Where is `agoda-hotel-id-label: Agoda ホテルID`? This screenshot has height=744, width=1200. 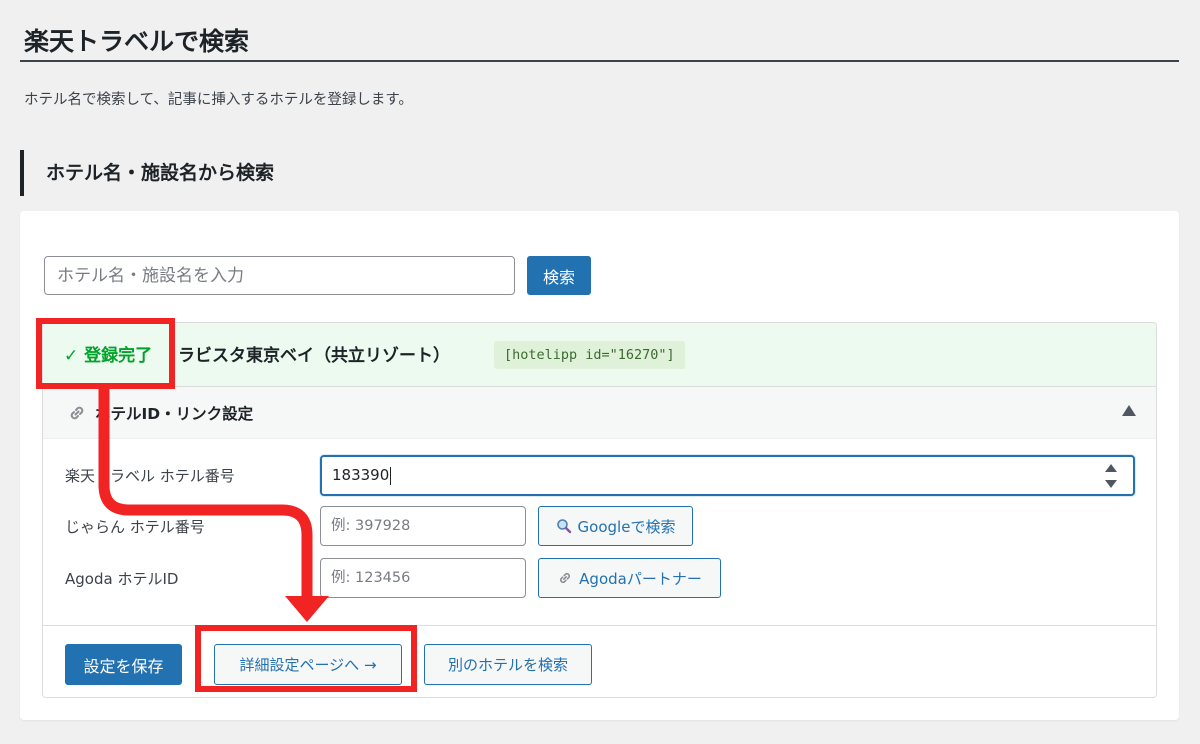 agoda-hotel-id-label: Agoda ホテルID is located at coordinates (122, 579).